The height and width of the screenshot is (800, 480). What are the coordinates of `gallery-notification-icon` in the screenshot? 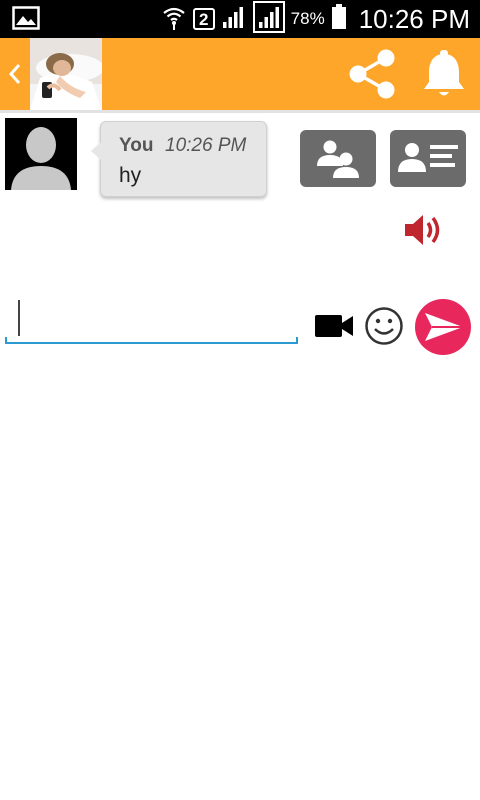 It's located at (26, 20).